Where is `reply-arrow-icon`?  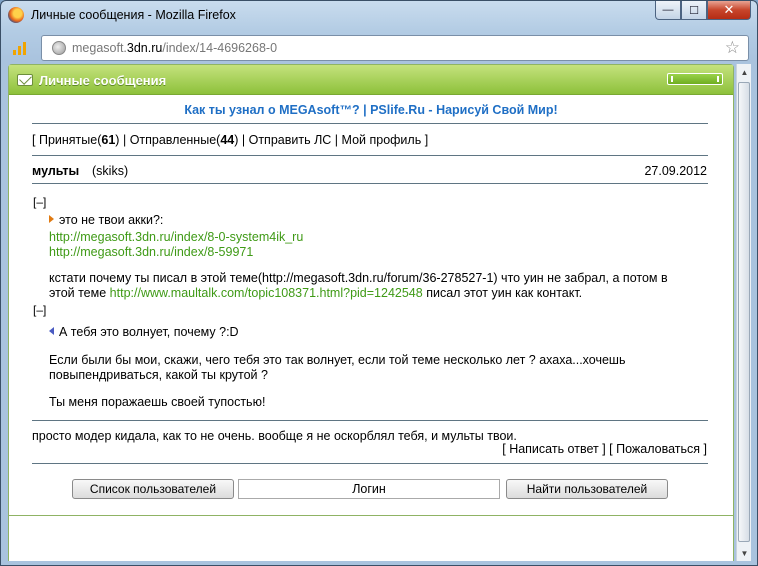 reply-arrow-icon is located at coordinates (51, 331).